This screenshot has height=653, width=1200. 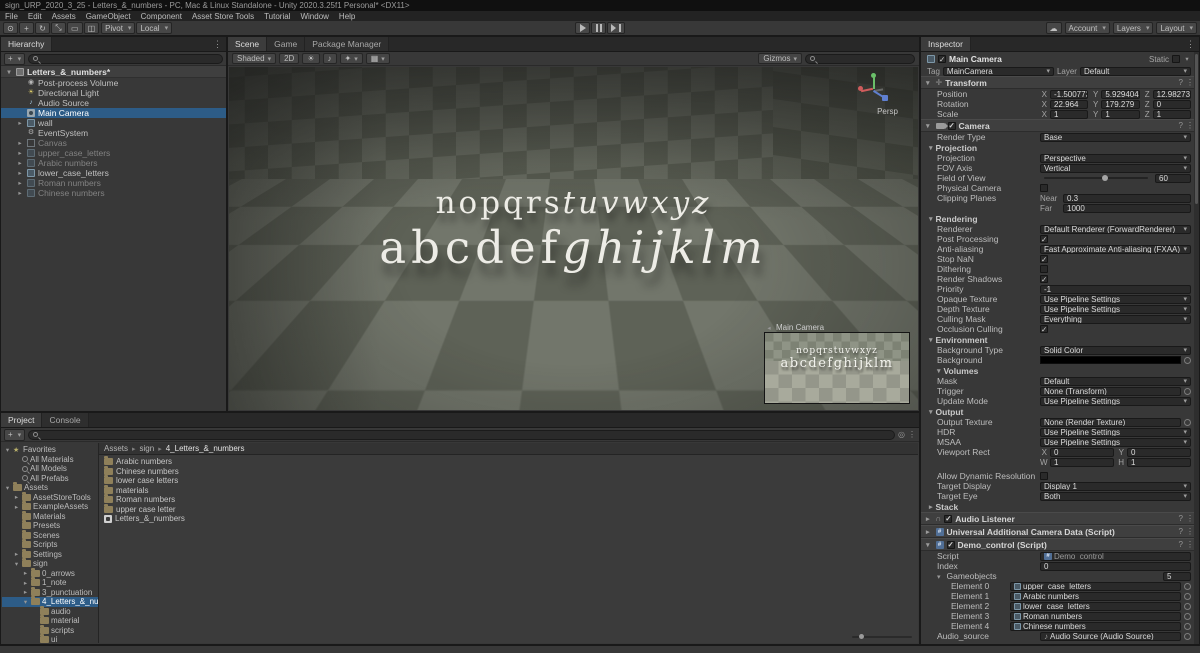 I want to click on project-tree-item: audio, so click(x=50, y=611).